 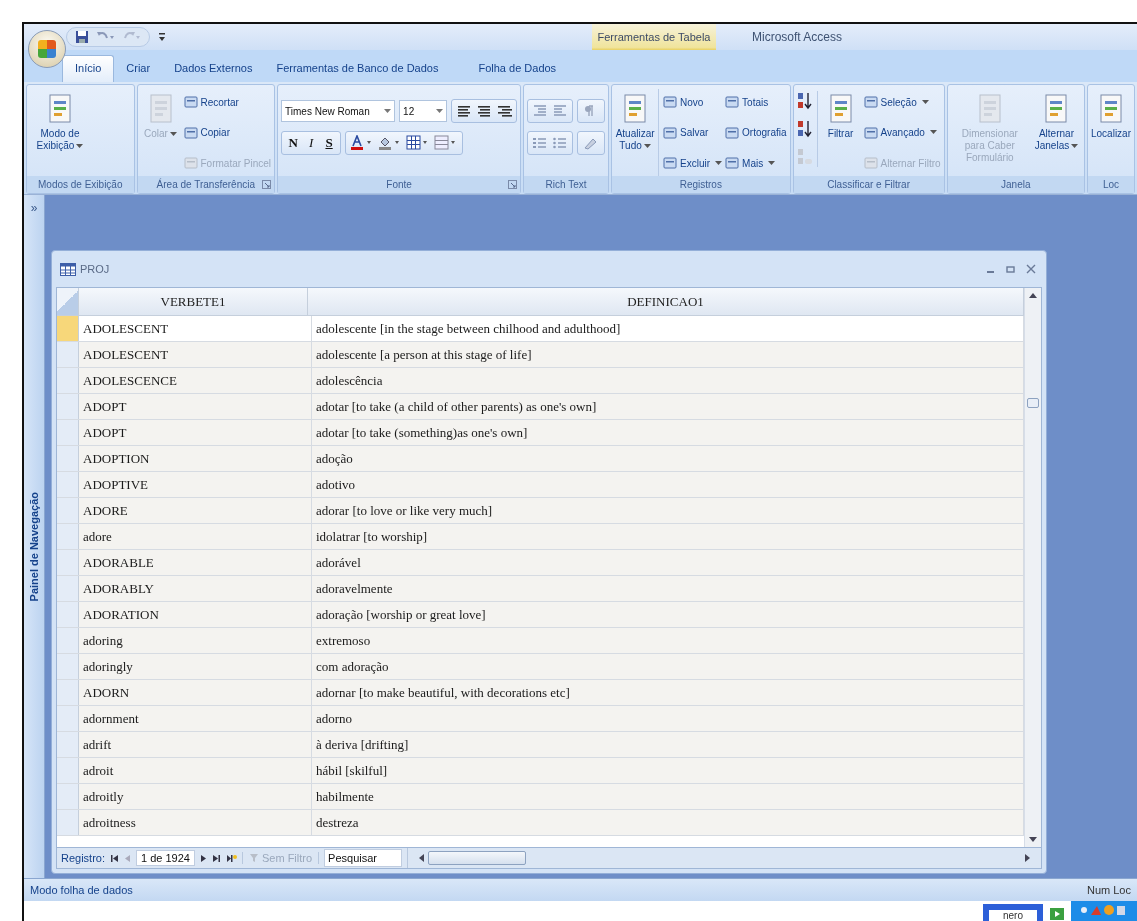 What do you see at coordinates (804, 101) in the screenshot?
I see `sort-ascending-icon` at bounding box center [804, 101].